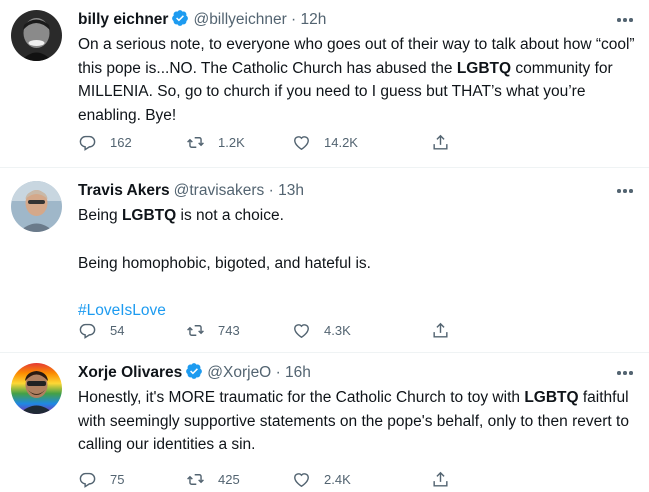 The image size is (649, 492). I want to click on tweet-actions: 54 743 4.3K, so click(313, 330).